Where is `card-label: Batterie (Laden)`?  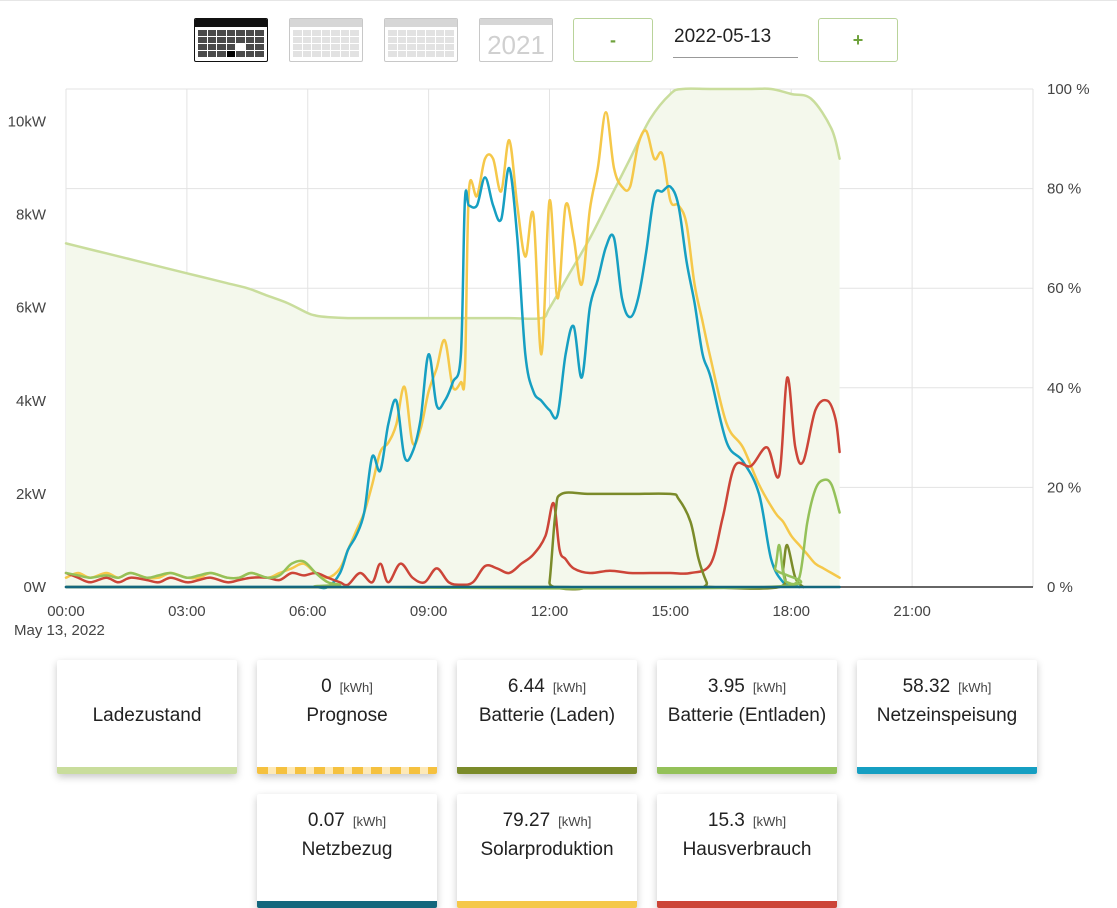 card-label: Batterie (Laden) is located at coordinates (547, 715).